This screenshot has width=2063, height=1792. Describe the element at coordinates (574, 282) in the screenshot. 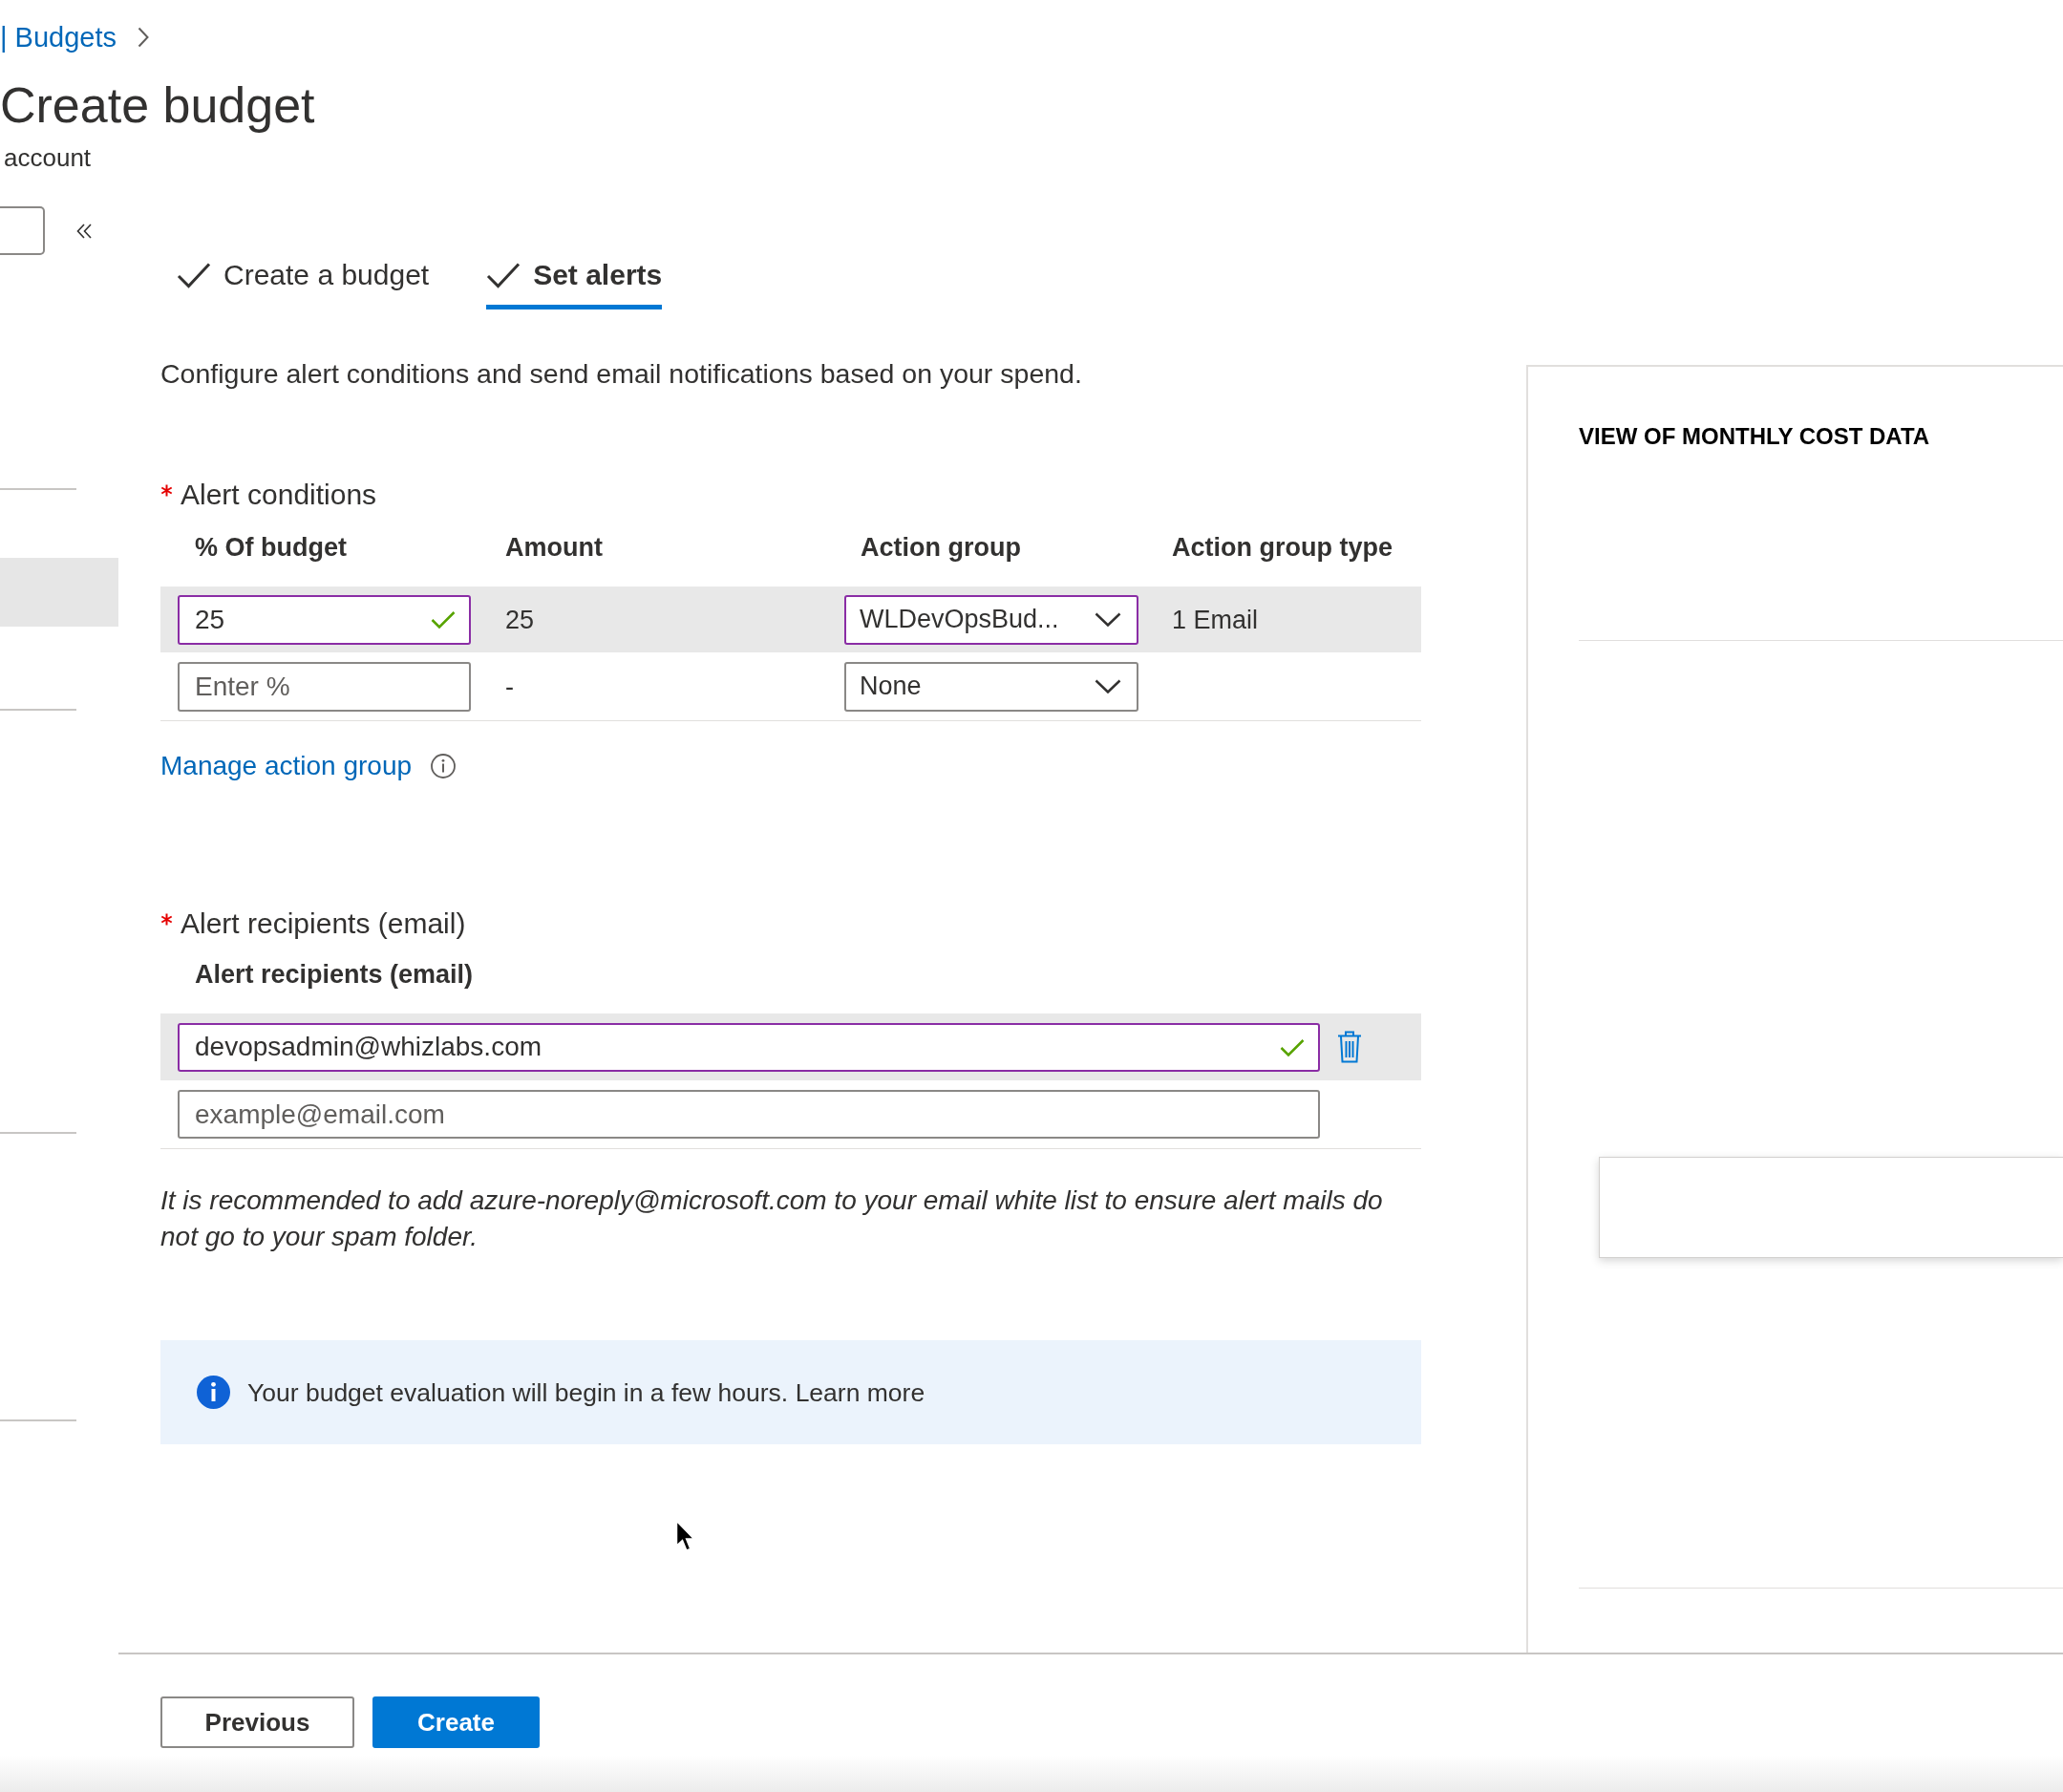

I see `step-tab: Set alerts` at that location.